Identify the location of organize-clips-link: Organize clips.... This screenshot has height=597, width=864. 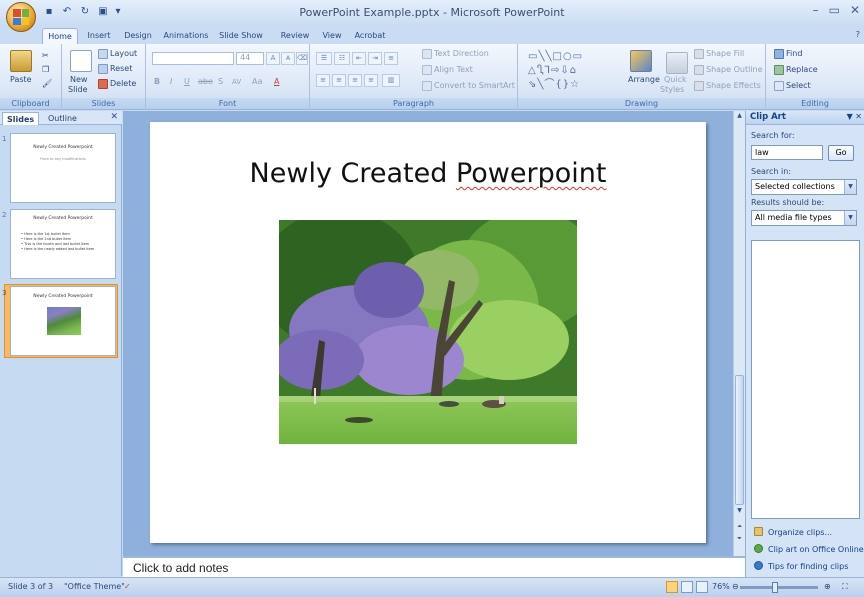
(793, 532).